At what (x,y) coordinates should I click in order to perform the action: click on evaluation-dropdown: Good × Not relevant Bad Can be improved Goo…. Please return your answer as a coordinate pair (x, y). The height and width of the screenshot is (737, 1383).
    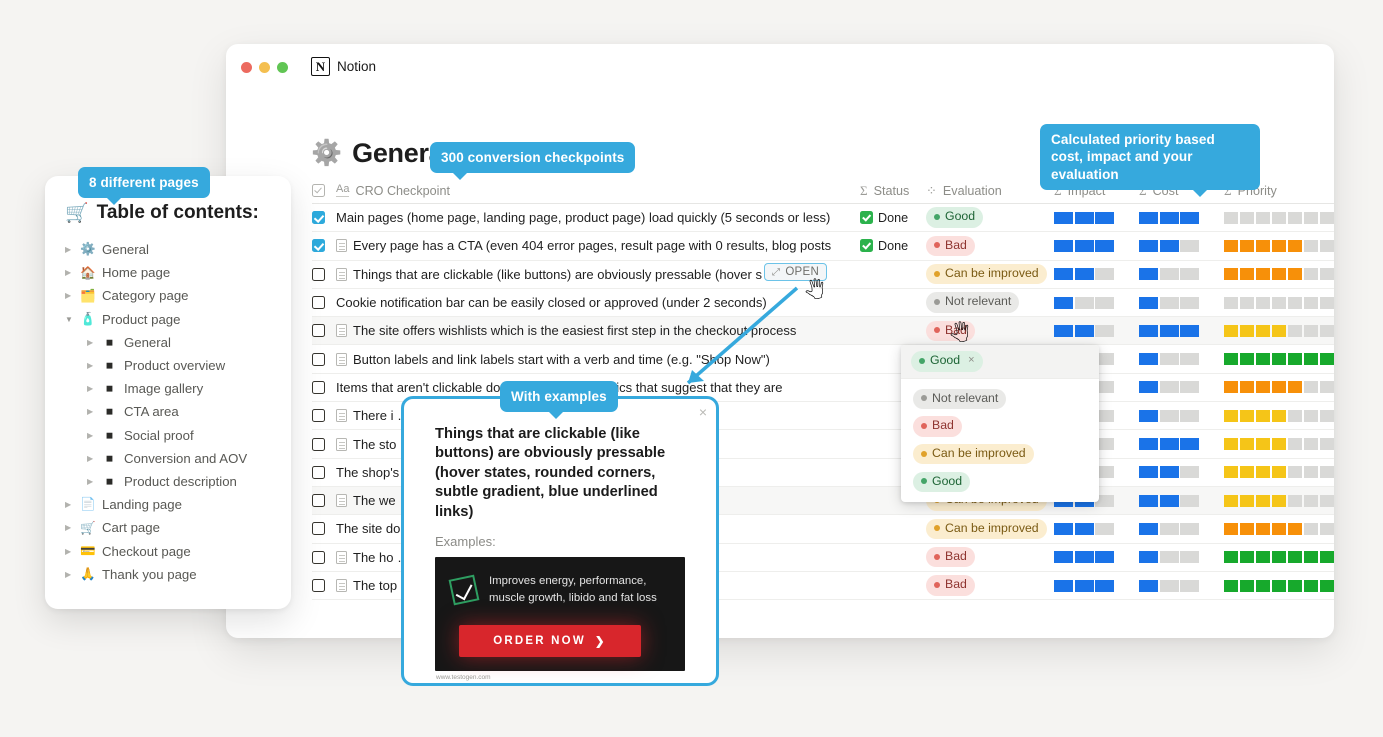
    Looking at the image, I should click on (1000, 424).